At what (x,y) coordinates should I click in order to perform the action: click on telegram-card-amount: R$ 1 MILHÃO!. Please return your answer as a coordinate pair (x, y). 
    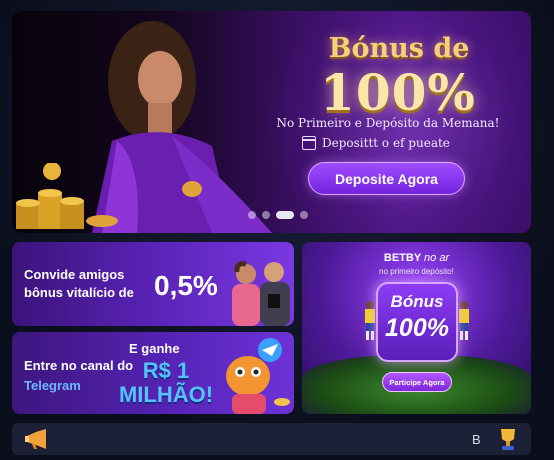
    Looking at the image, I should click on (166, 383).